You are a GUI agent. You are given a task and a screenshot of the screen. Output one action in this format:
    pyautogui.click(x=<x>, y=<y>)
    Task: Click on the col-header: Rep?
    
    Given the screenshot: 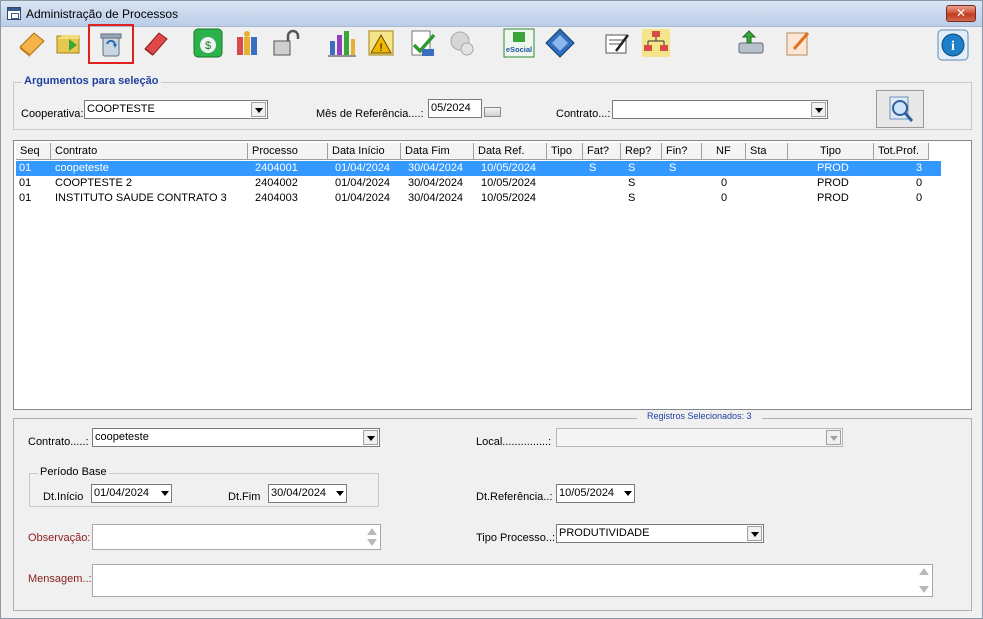 What is the action you would take?
    pyautogui.click(x=641, y=151)
    